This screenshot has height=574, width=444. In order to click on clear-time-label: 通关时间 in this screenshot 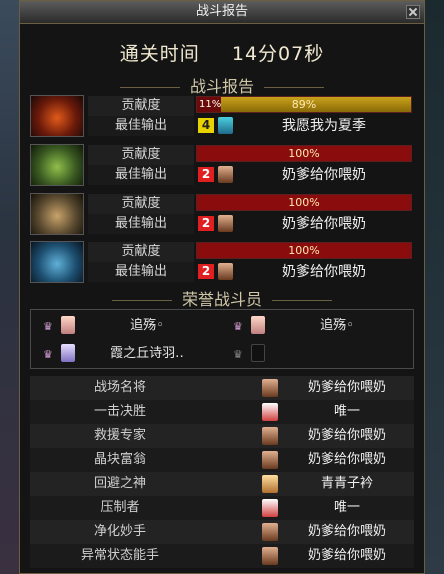, I will do `click(159, 54)`.